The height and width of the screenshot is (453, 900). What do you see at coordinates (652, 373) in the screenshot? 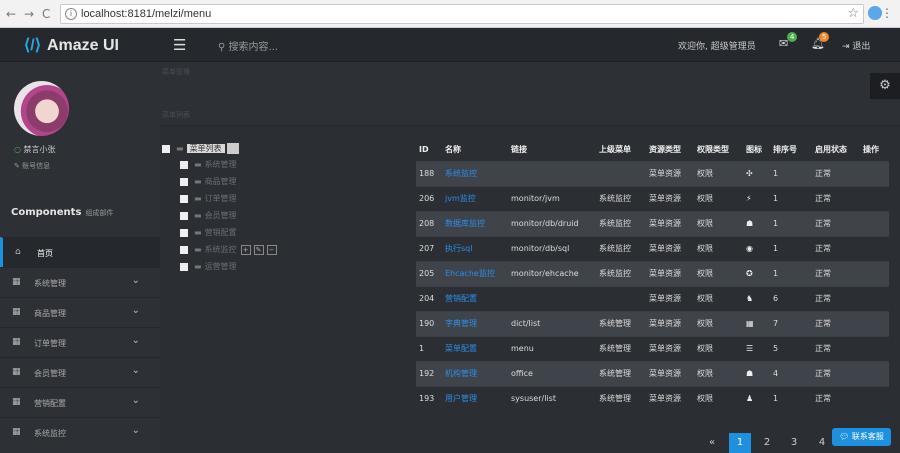
I see `table-row: 192 机构管理 office 系统管理 菜单资源 权限 ☗ 4 正常` at bounding box center [652, 373].